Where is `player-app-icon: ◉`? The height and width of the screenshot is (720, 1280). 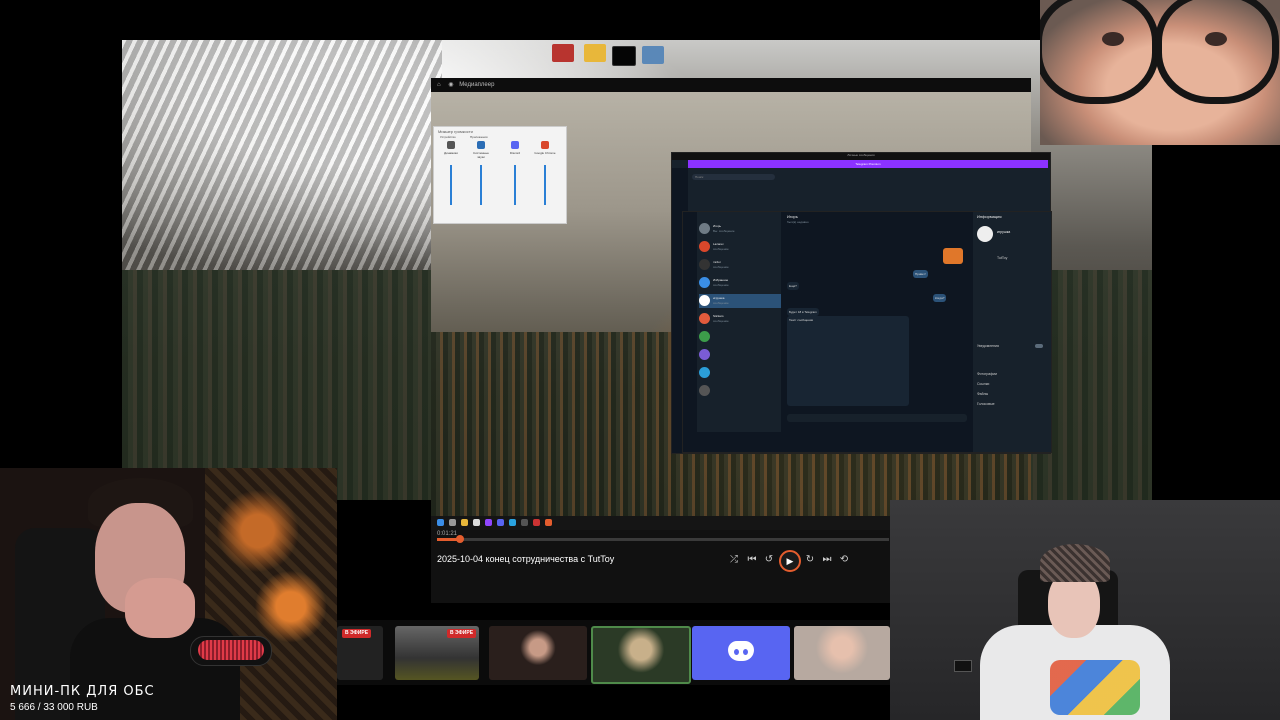 player-app-icon: ◉ is located at coordinates (451, 85).